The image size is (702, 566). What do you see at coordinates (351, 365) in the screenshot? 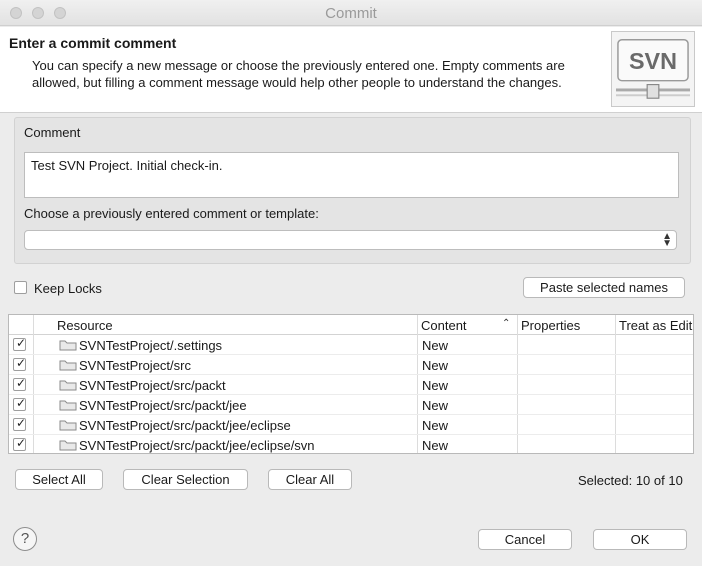
I see `table-row: ✓ SVNTestProject/src New` at bounding box center [351, 365].